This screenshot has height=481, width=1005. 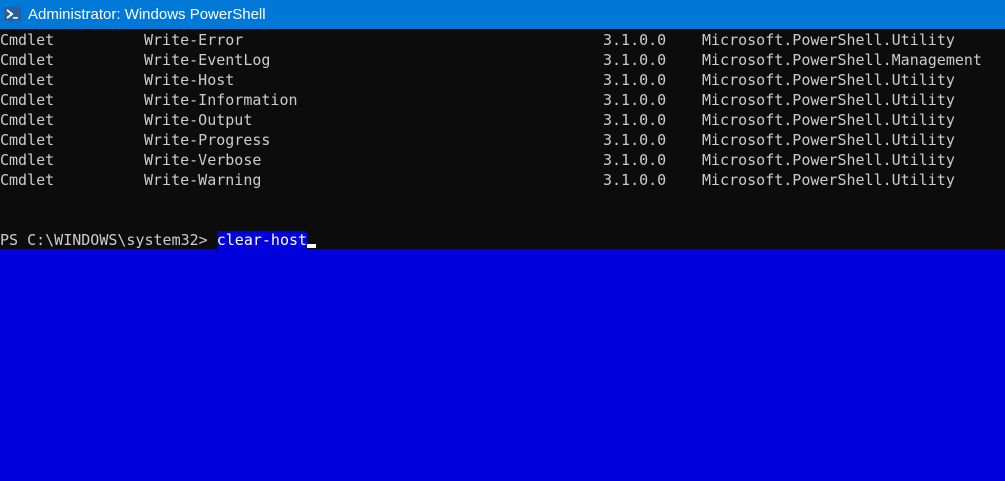 What do you see at coordinates (203, 180) in the screenshot?
I see `command-name: Write-Warning` at bounding box center [203, 180].